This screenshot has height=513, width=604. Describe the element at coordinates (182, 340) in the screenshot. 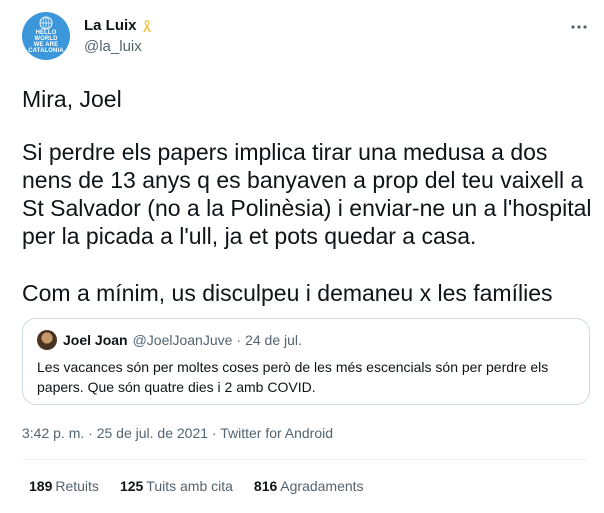

I see `quoted-author-handle: @JoelJoanJuve` at that location.